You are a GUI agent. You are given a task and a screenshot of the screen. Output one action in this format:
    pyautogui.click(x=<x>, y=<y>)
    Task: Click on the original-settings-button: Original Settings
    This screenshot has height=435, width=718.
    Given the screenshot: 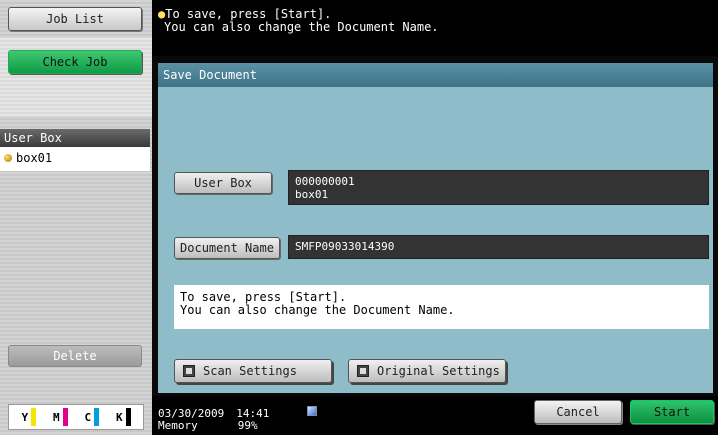 What is the action you would take?
    pyautogui.click(x=427, y=371)
    